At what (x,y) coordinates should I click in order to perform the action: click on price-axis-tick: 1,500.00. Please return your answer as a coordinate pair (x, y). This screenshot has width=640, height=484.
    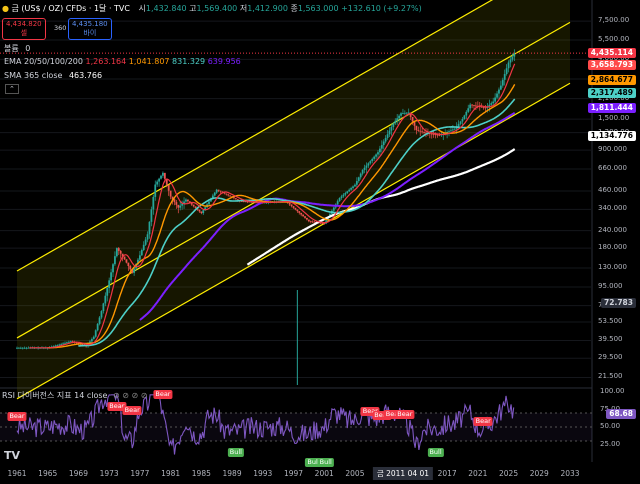
    Looking at the image, I should click on (614, 118).